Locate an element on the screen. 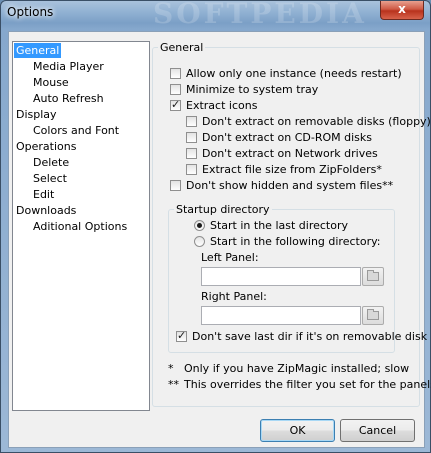 The width and height of the screenshot is (431, 453). note-mark-1: * is located at coordinates (171, 368).